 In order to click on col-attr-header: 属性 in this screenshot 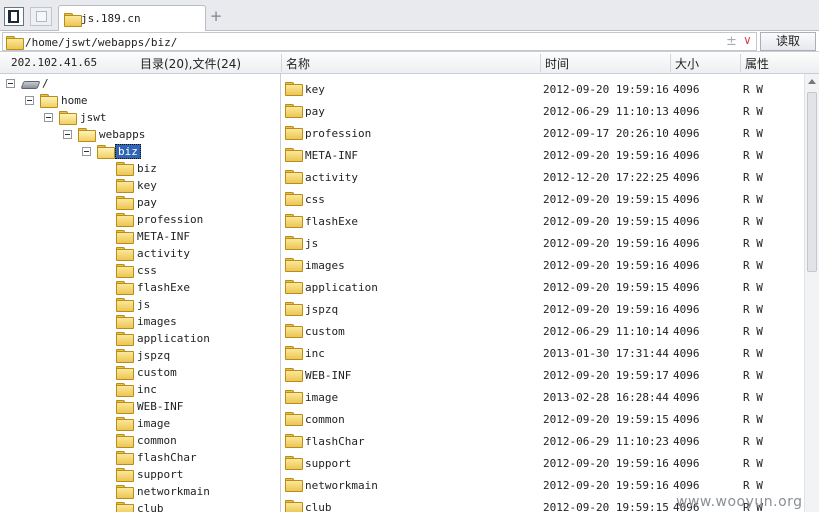, I will do `click(757, 63)`.